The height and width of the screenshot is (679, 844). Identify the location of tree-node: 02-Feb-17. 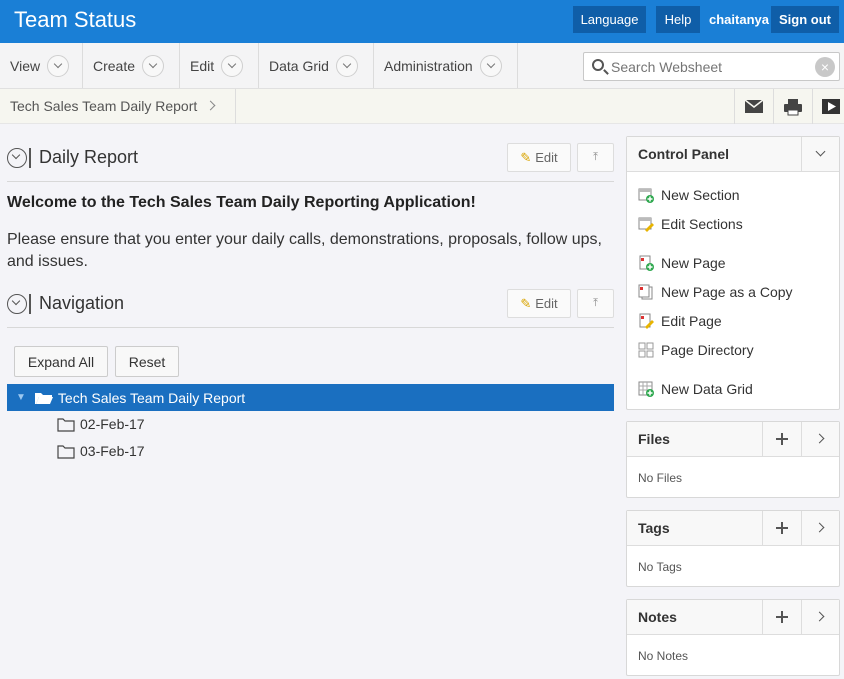
(101, 424).